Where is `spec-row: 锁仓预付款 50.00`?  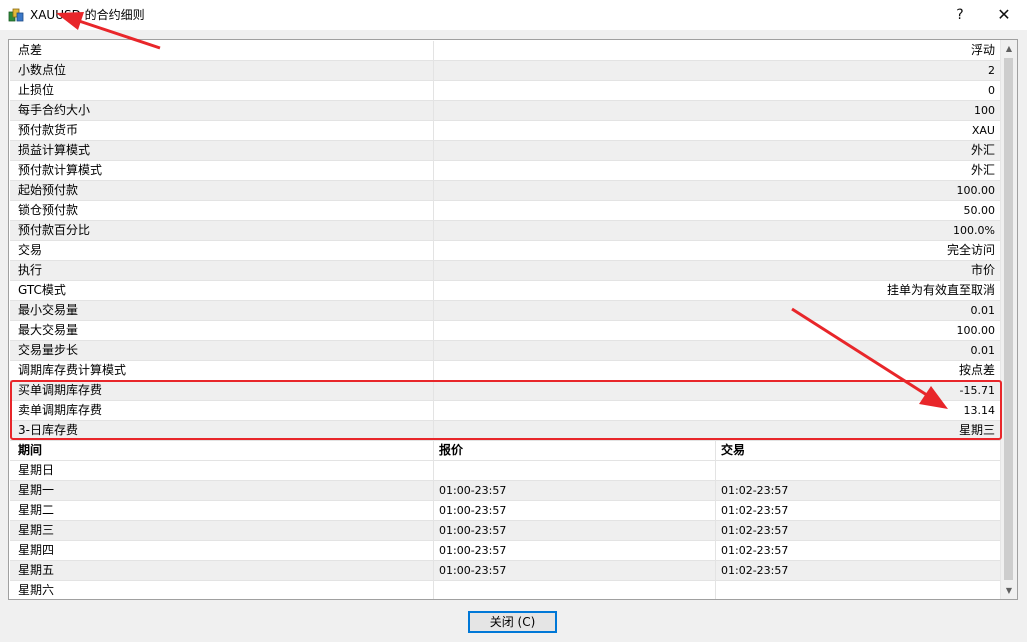
spec-row: 锁仓预付款 50.00 is located at coordinates (505, 211).